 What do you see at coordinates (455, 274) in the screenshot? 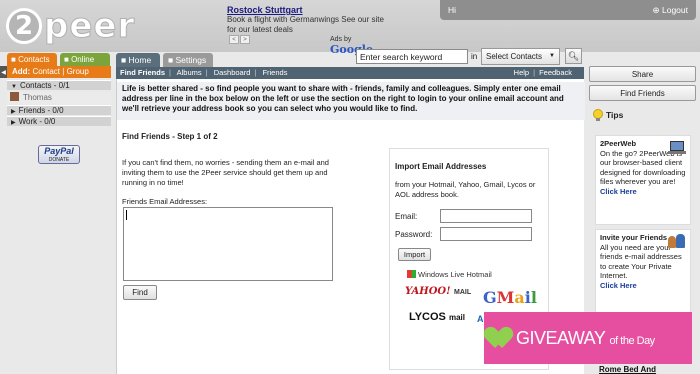
I see `winlive-label: Windows Live Hotmail` at bounding box center [455, 274].